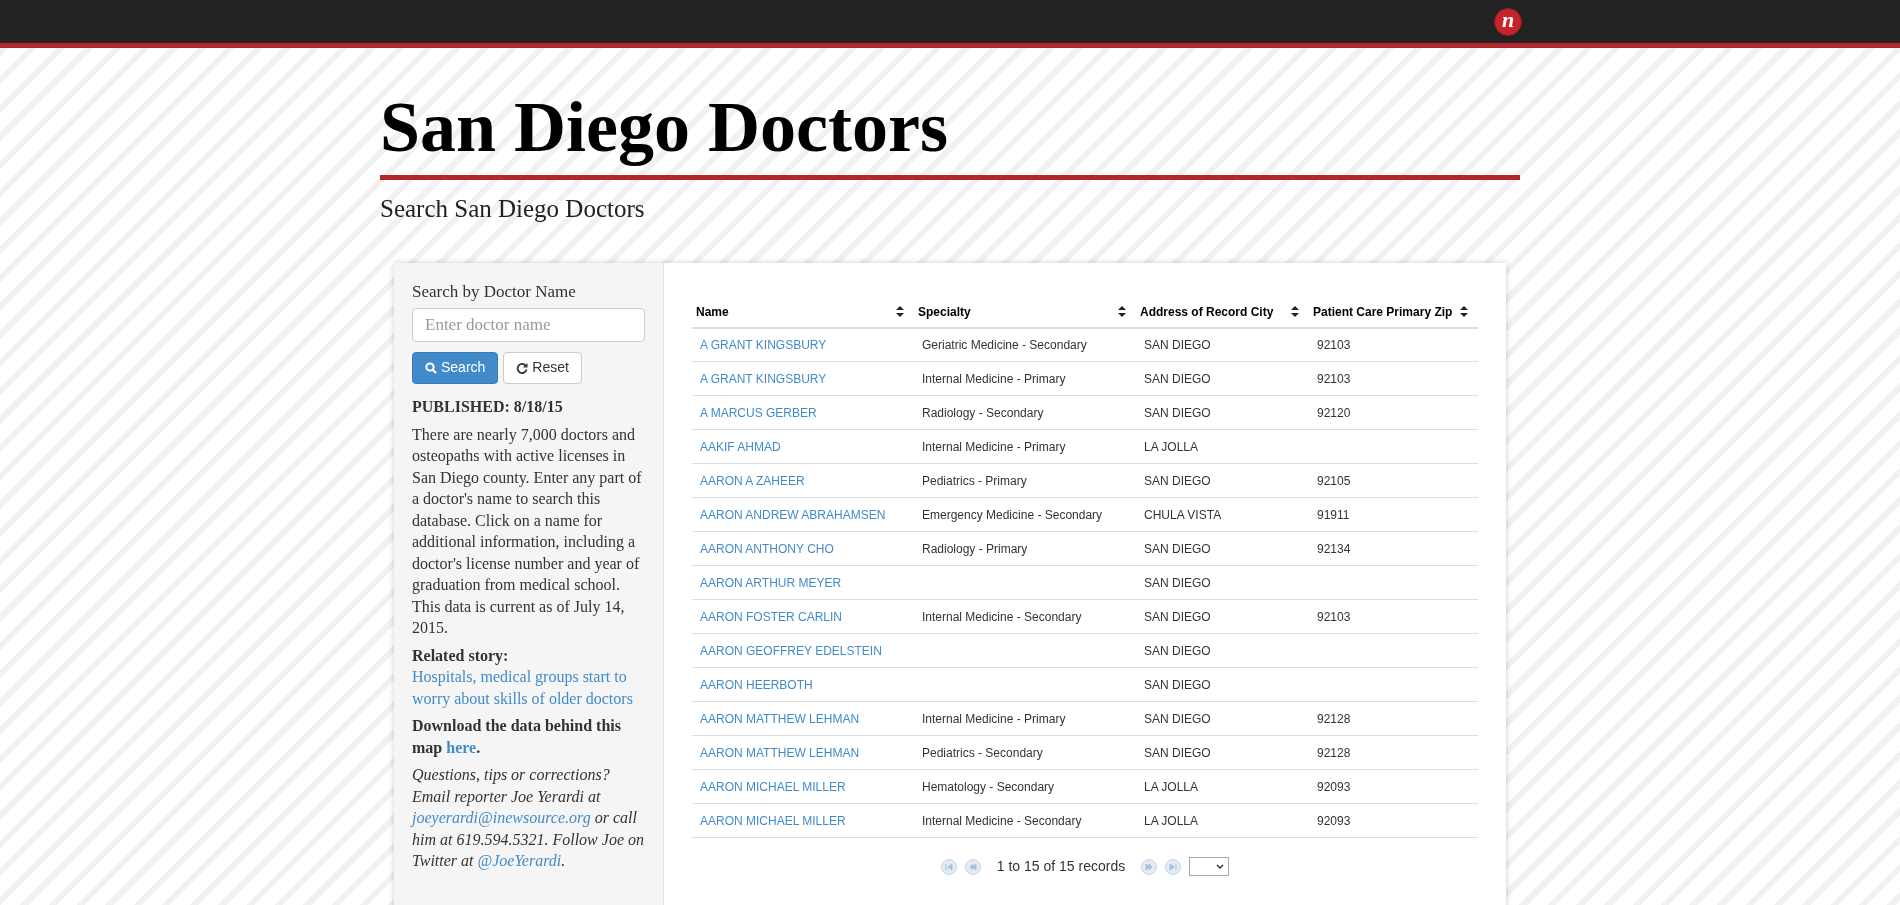 The height and width of the screenshot is (905, 1900). Describe the element at coordinates (517, 737) in the screenshot. I see `download-text: Download the data behind this map here.` at that location.